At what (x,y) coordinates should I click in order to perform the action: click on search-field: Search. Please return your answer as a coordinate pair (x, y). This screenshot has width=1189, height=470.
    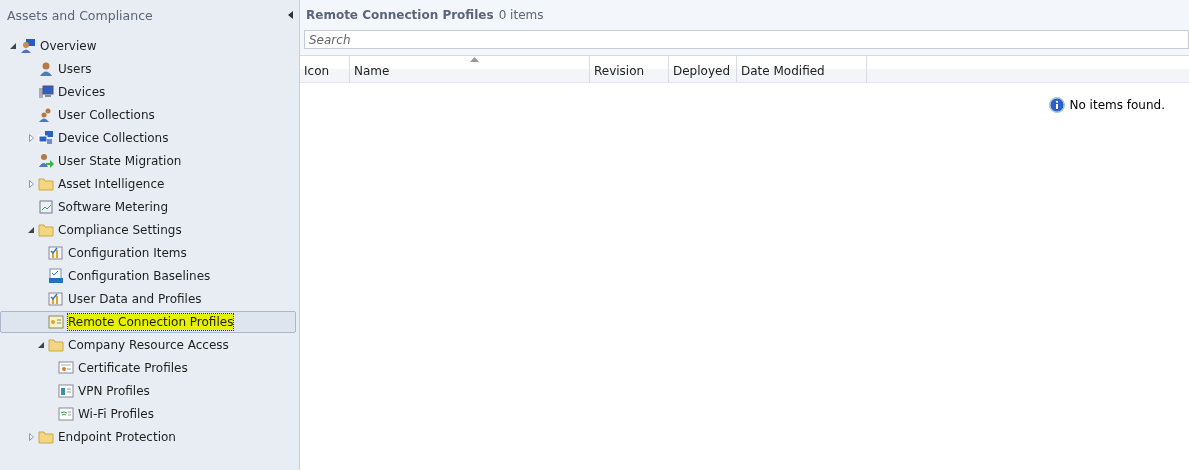
    Looking at the image, I should click on (746, 39).